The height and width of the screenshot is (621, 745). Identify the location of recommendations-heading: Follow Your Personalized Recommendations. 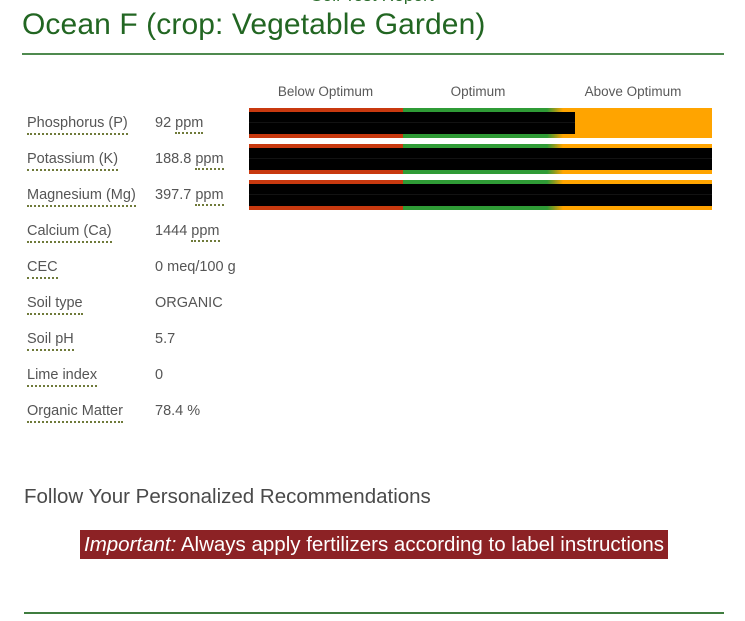
(227, 496).